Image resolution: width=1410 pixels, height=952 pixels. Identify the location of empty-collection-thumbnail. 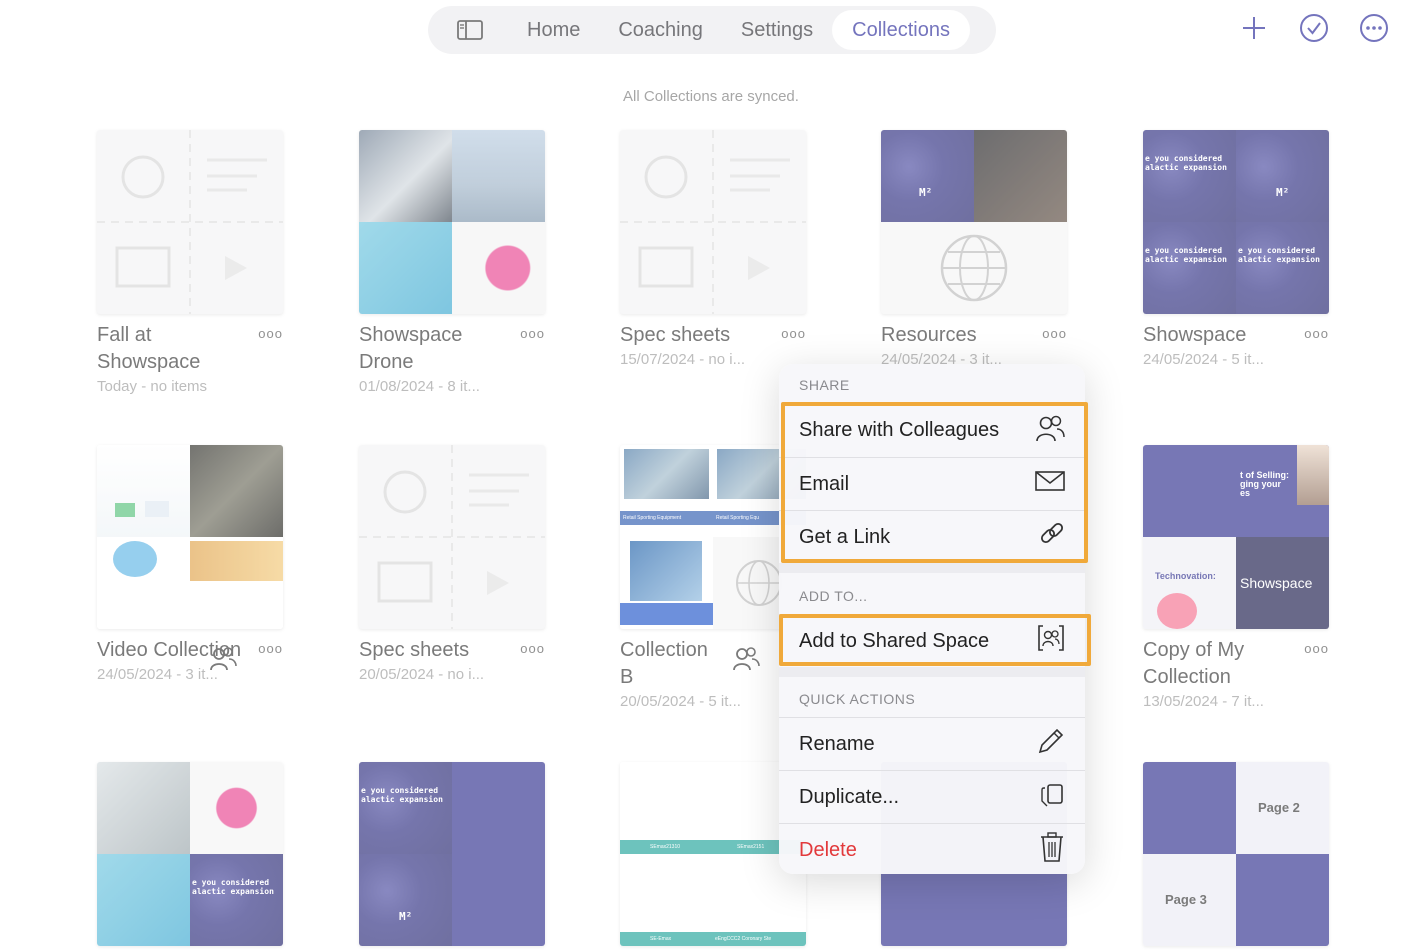
(190, 222).